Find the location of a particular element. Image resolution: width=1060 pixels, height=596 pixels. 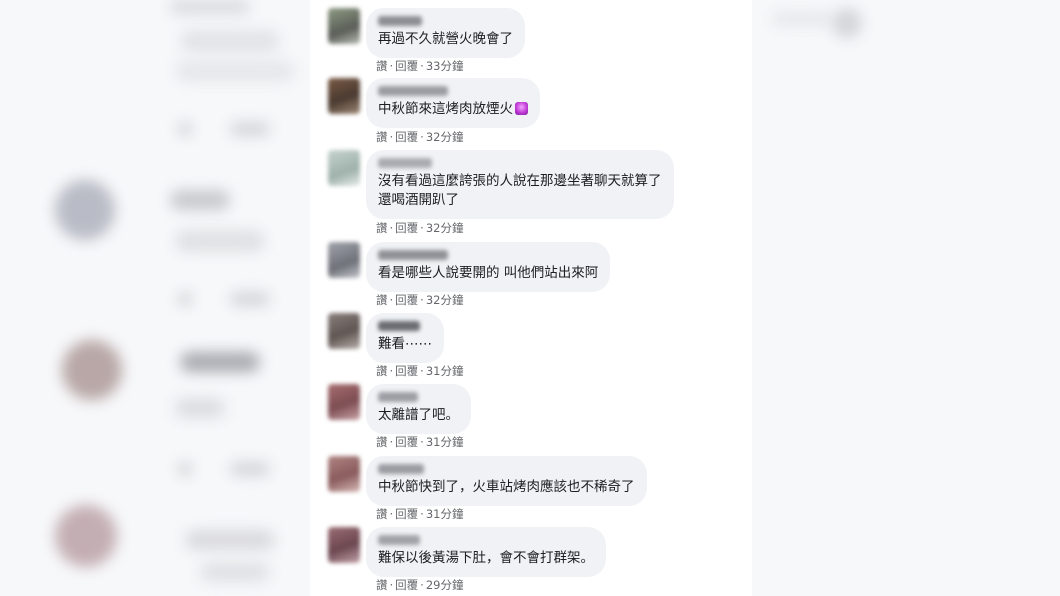

comment-bubble: 中秋節來這烤肉放煙火 is located at coordinates (453, 103).